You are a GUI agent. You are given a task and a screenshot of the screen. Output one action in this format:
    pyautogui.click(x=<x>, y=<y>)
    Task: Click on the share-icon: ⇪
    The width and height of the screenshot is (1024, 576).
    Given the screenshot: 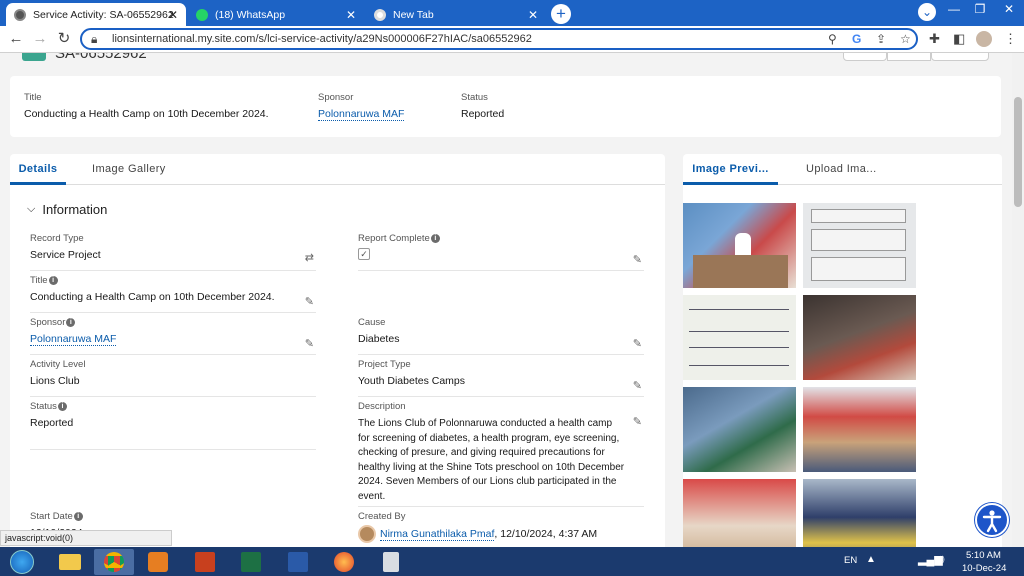 What is the action you would take?
    pyautogui.click(x=881, y=39)
    